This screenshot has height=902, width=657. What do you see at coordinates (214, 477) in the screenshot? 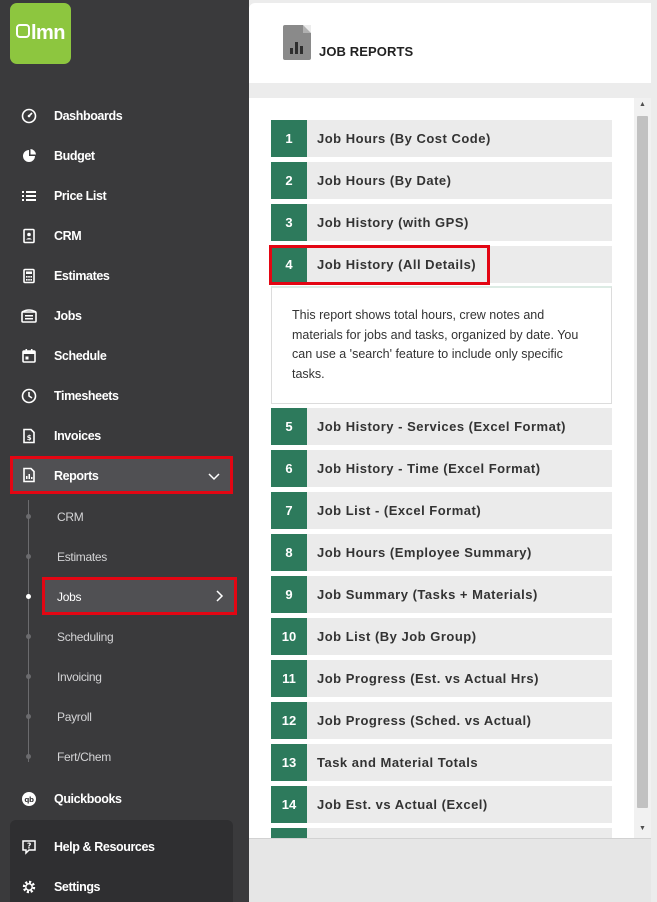
I see `chevron-down-icon` at bounding box center [214, 477].